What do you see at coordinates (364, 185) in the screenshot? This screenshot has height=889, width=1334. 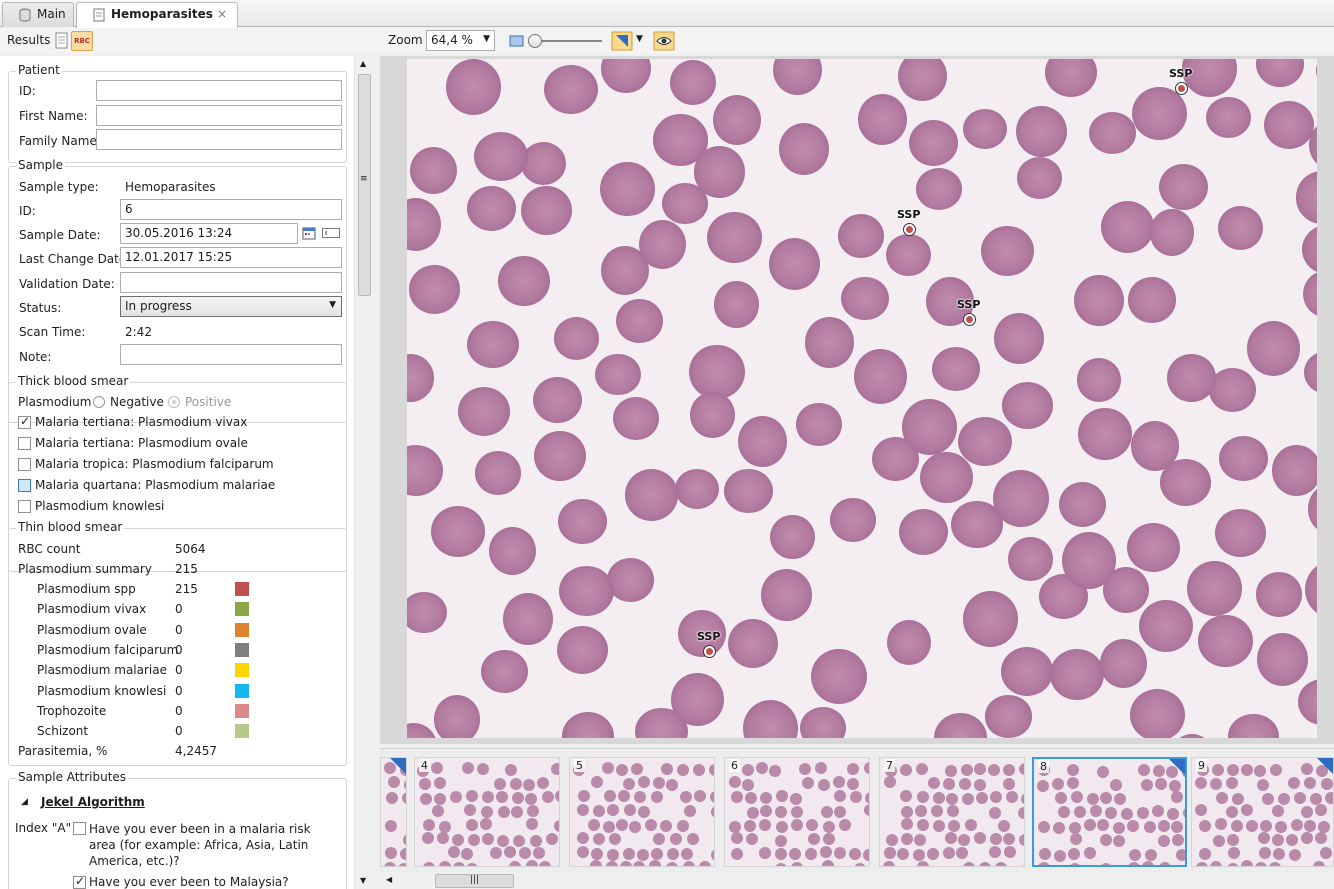 I see `left-panel-scroll-thumb` at bounding box center [364, 185].